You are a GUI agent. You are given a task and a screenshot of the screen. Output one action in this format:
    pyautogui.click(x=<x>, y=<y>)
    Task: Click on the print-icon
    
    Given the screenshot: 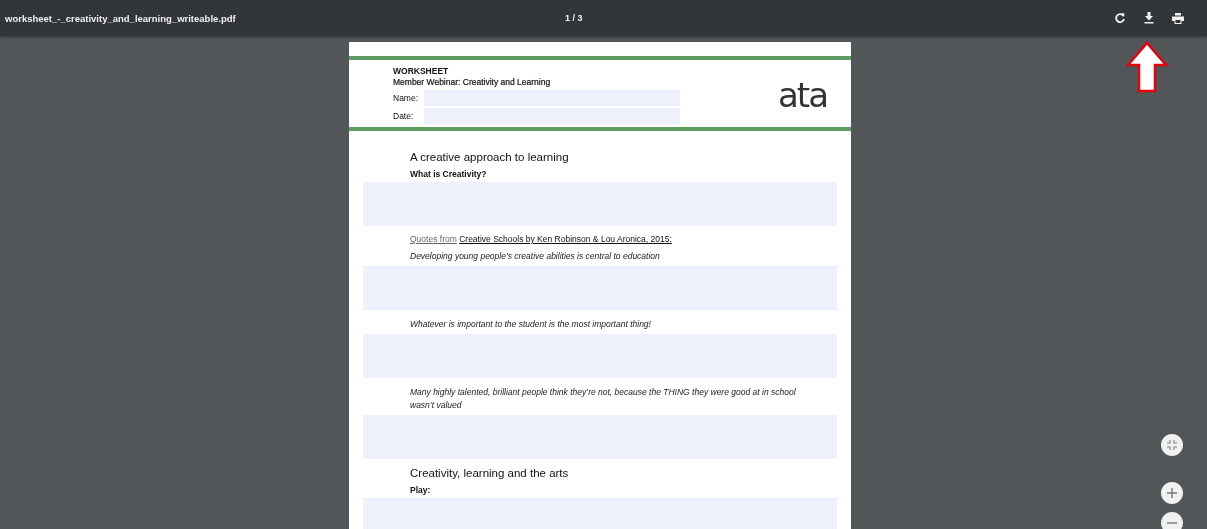 What is the action you would take?
    pyautogui.click(x=1178, y=18)
    